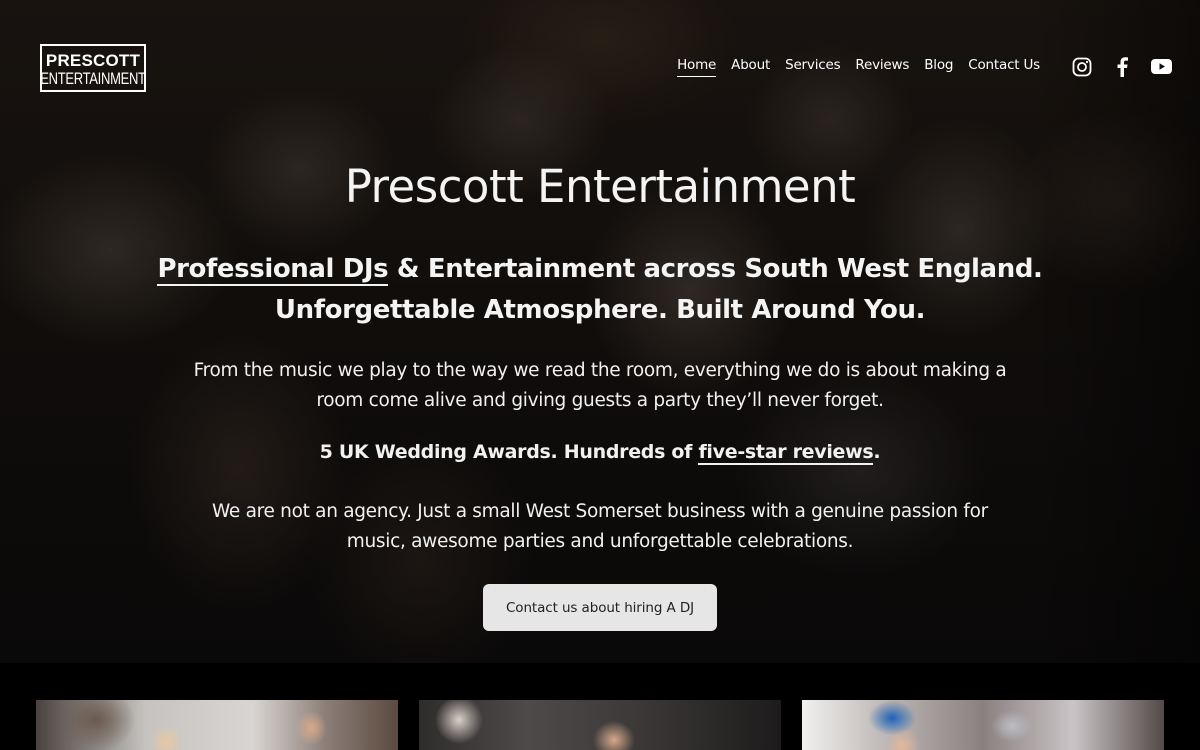  Describe the element at coordinates (1081, 66) in the screenshot. I see `instagram-icon` at that location.